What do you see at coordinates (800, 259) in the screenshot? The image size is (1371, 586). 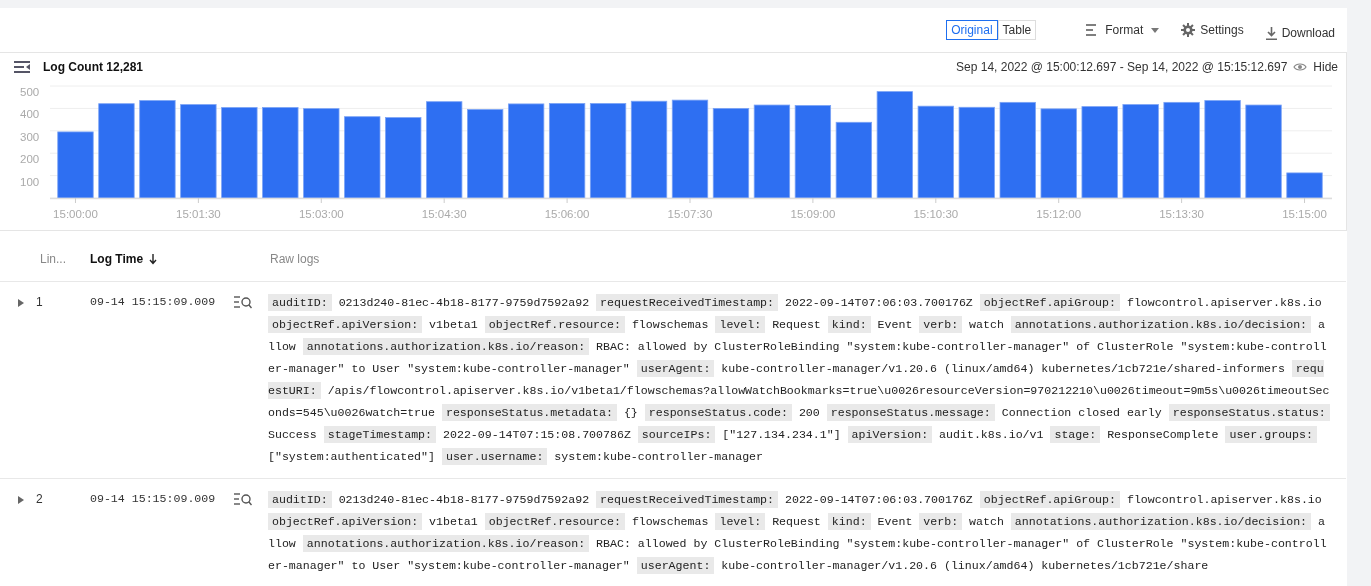 I see `column-header: Raw logs` at bounding box center [800, 259].